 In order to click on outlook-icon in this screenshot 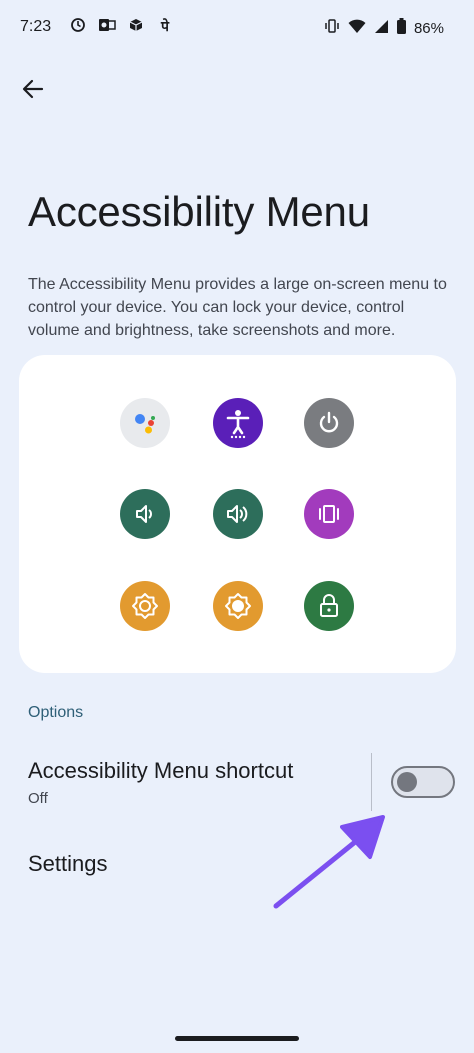, I will do `click(107, 27)`.